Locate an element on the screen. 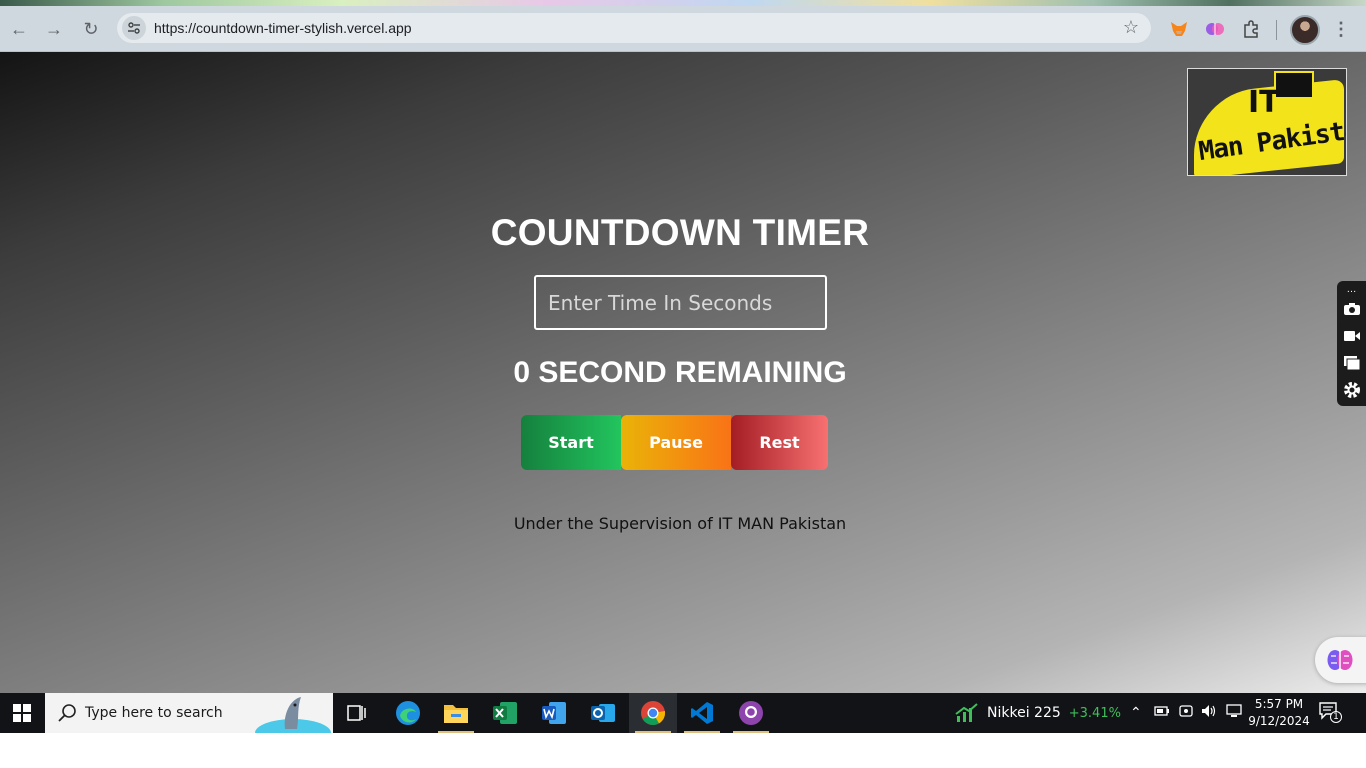  browser-menu-button: ⋮ is located at coordinates (1341, 29).